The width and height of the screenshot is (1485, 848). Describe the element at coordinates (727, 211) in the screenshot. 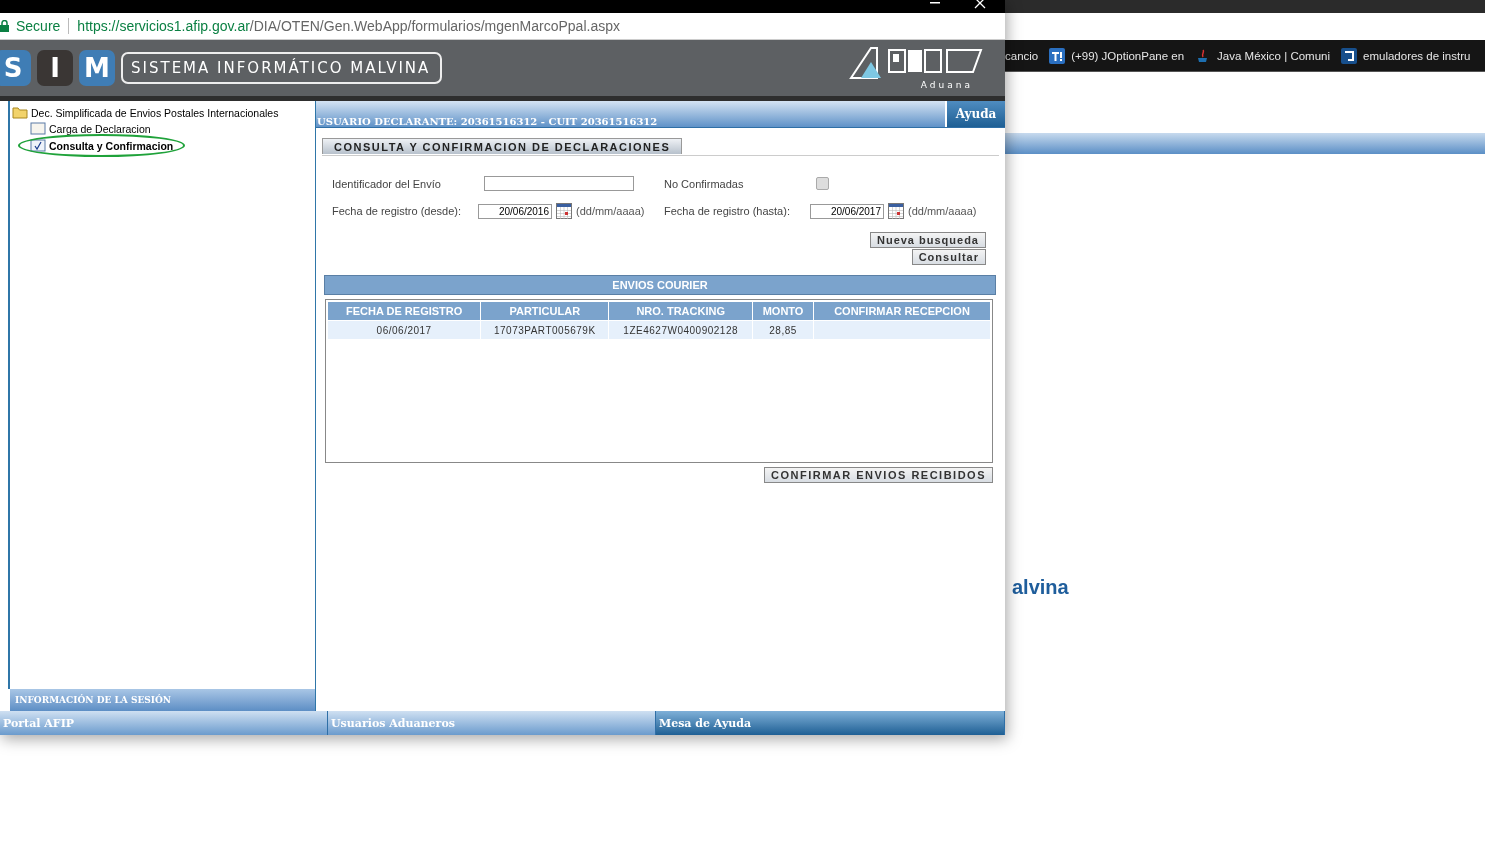

I see `field-label: Fecha de registro (hasta):` at that location.